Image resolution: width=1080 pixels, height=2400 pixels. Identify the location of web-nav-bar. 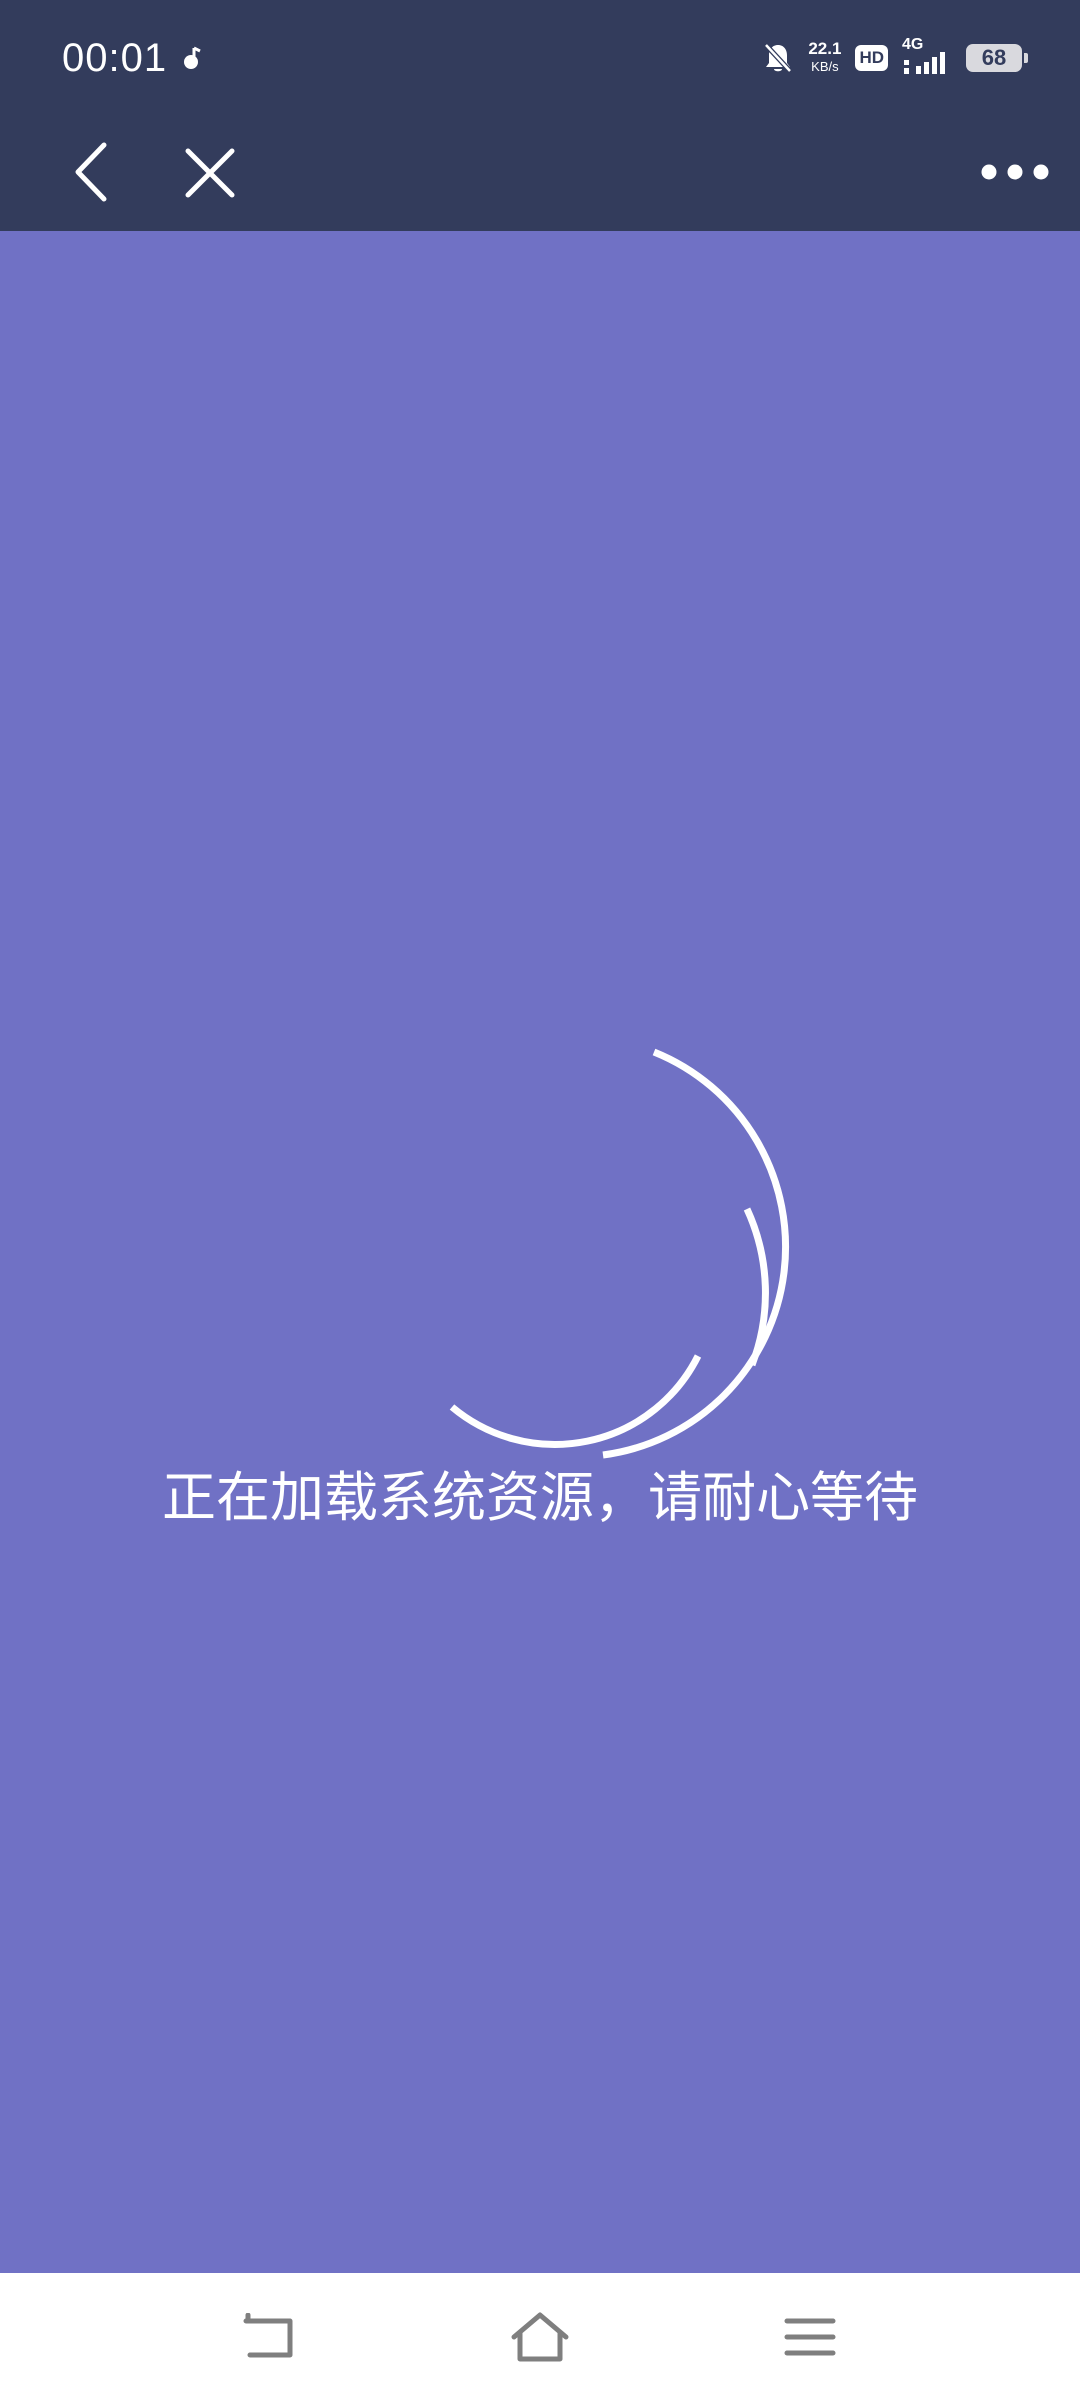
(540, 173).